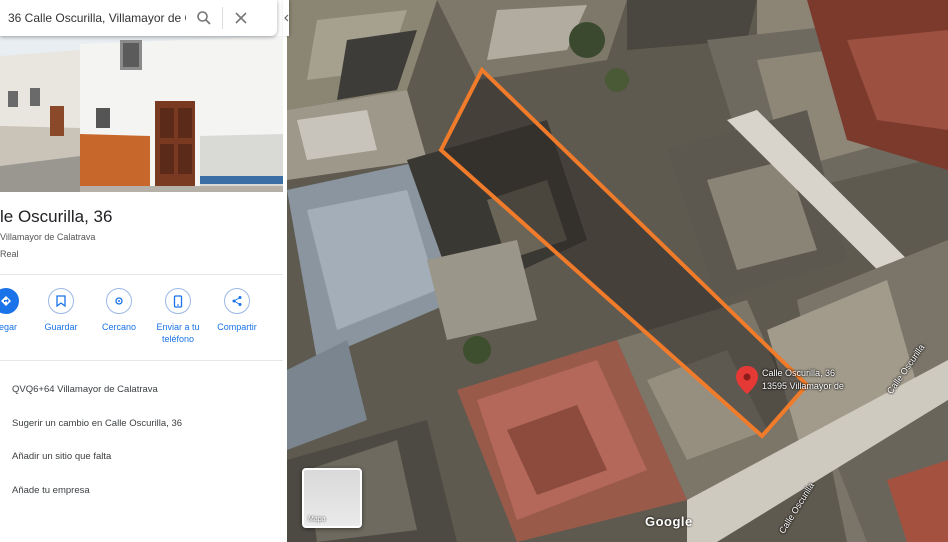 This screenshot has height=542, width=948. What do you see at coordinates (317, 519) in the screenshot?
I see `layer-label: Mapa` at bounding box center [317, 519].